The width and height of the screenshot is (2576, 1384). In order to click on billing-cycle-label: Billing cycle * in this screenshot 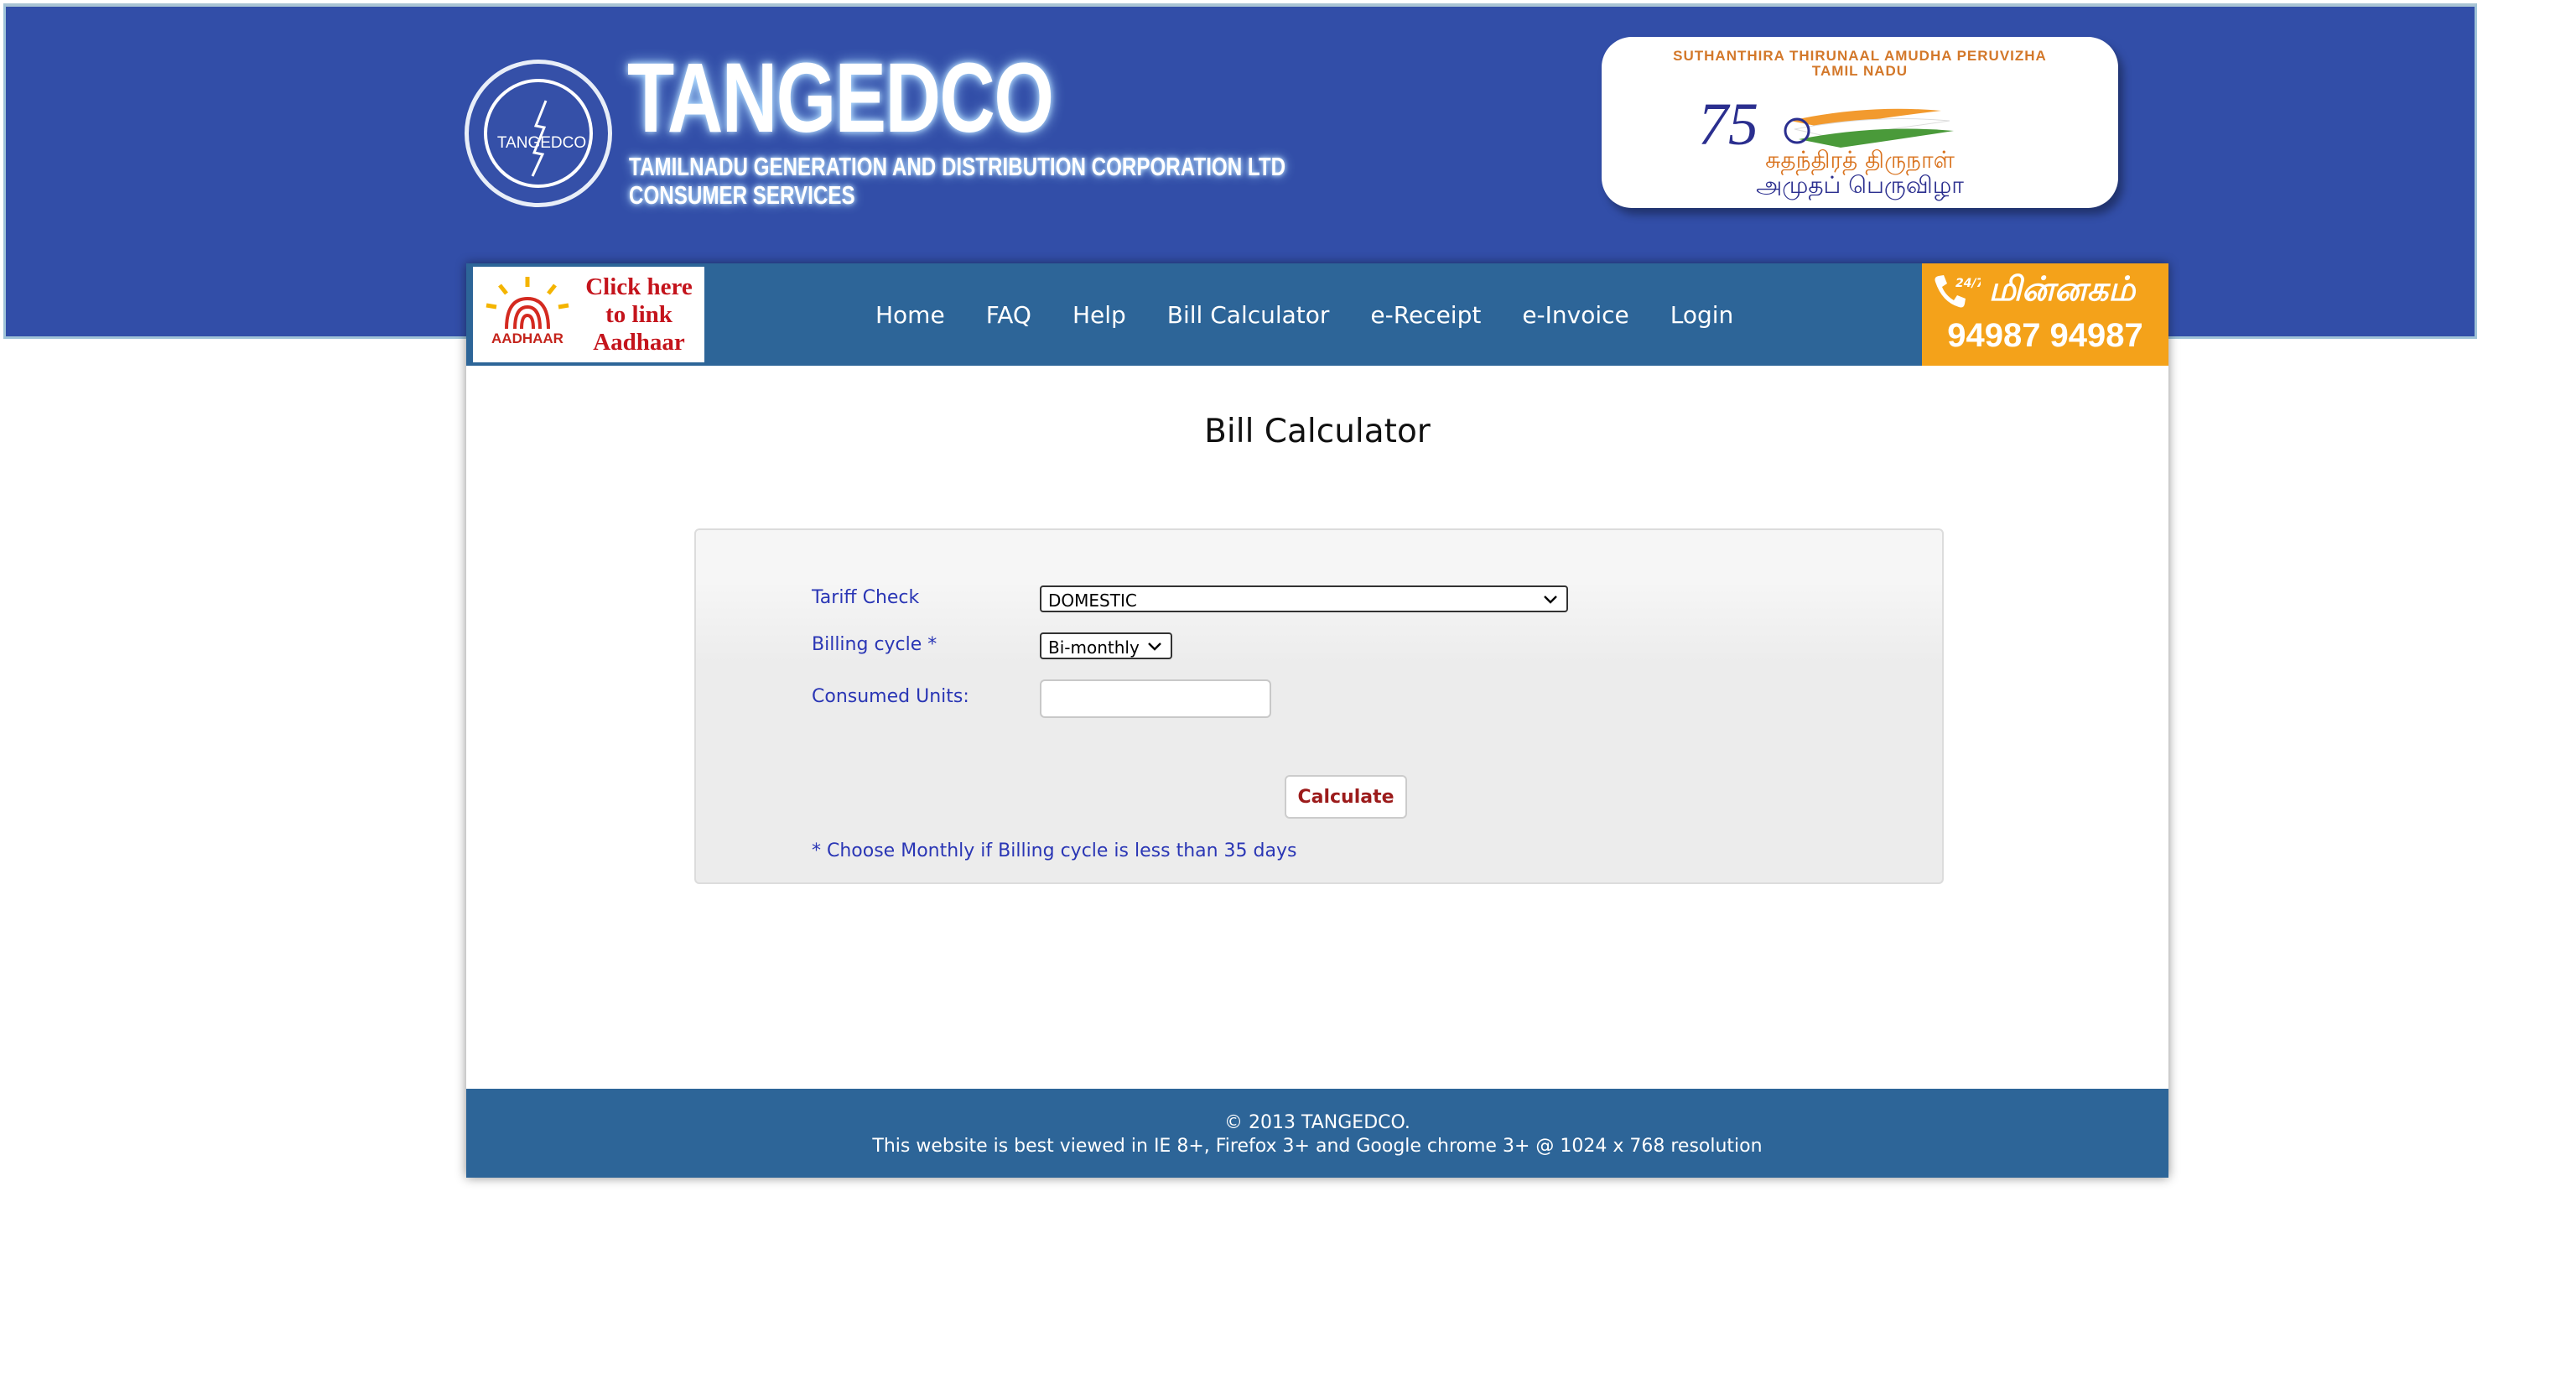, I will do `click(874, 644)`.